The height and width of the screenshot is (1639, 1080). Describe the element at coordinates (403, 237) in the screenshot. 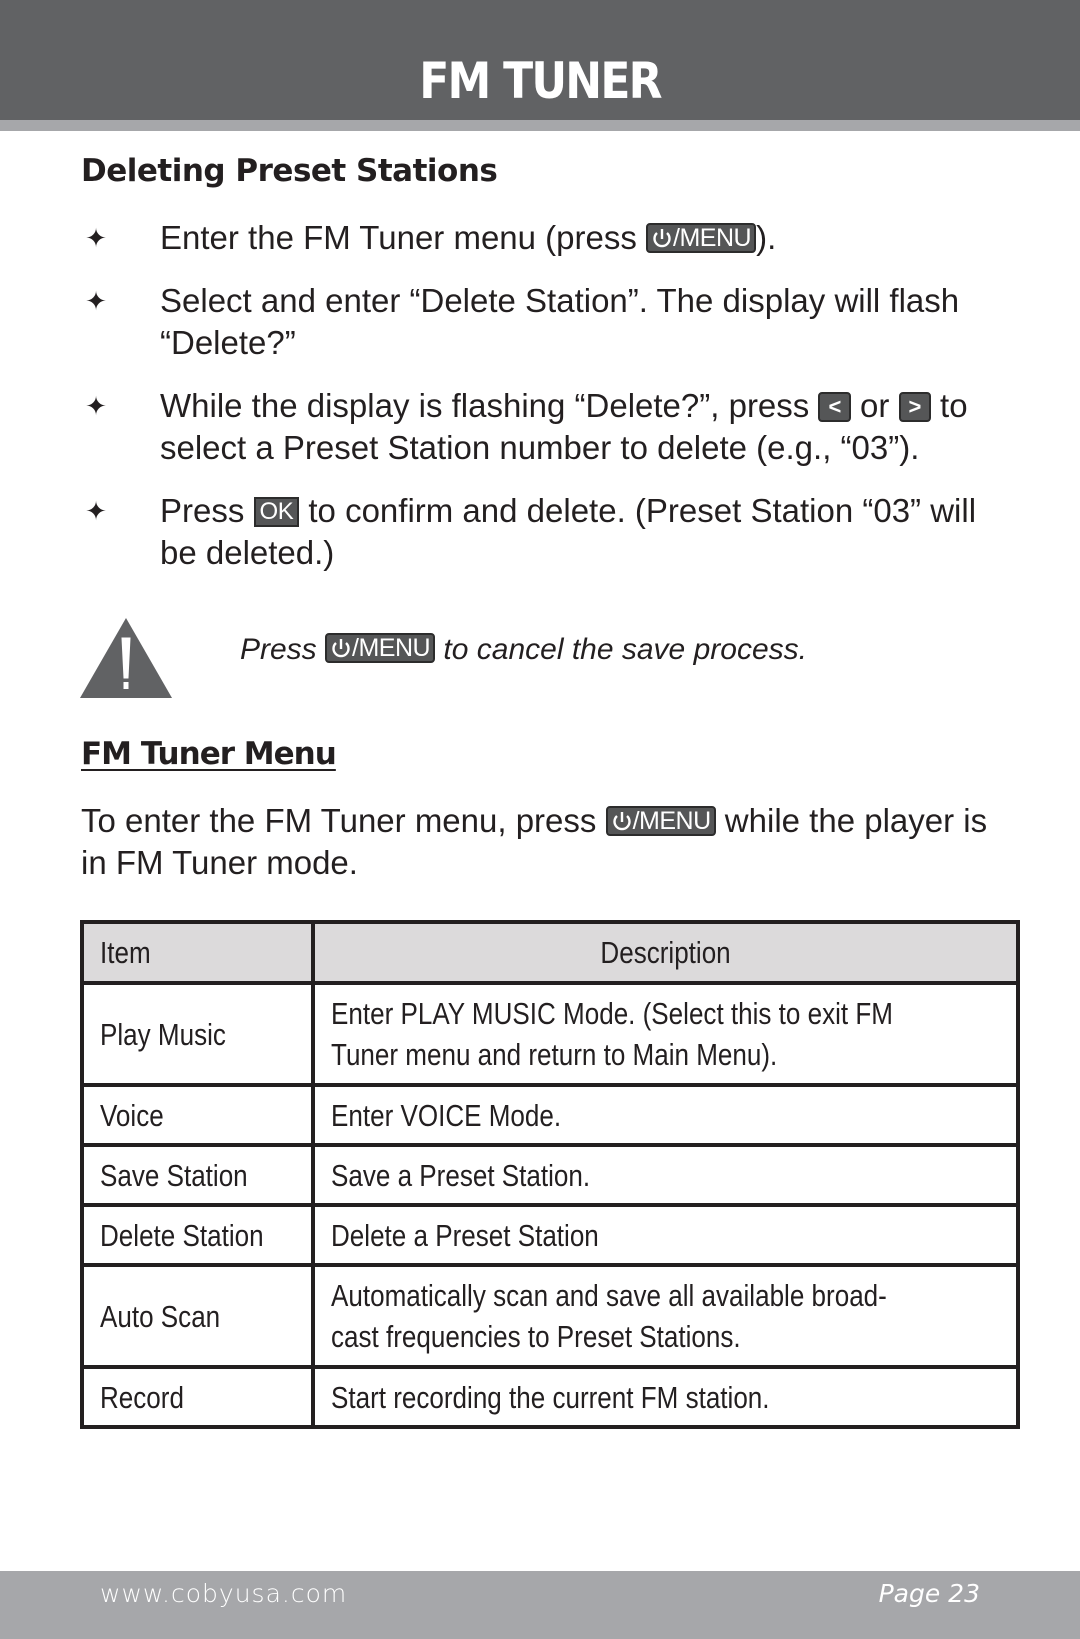

I see `bullet-text: Enter the FM Tuner menu (press` at that location.